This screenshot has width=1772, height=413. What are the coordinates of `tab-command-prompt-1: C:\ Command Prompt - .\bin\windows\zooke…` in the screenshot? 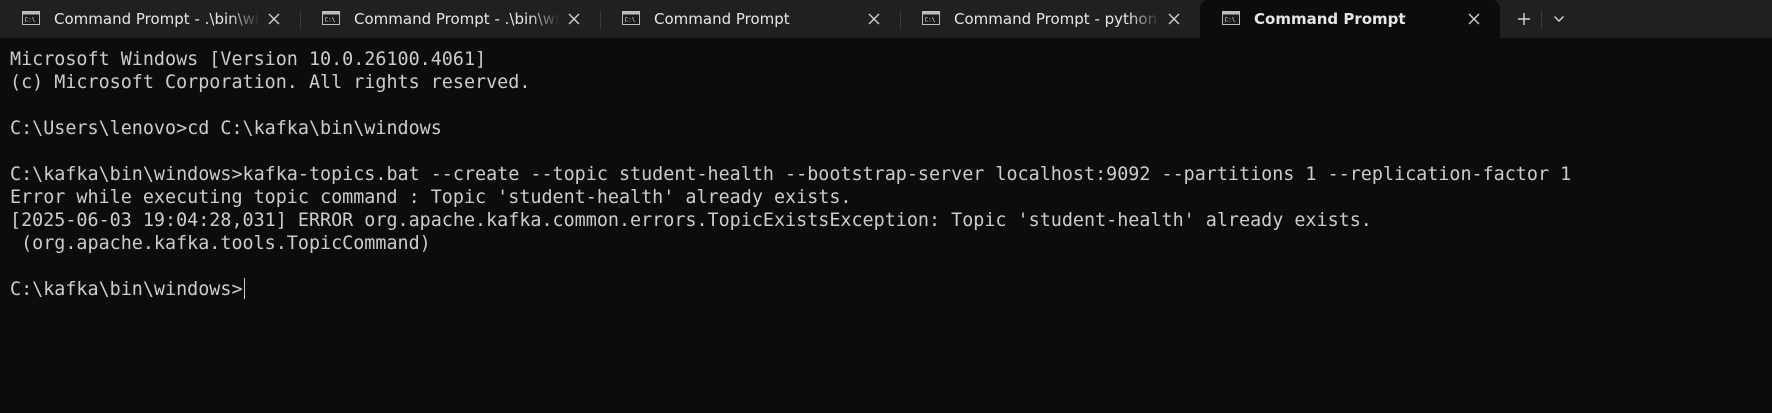 It's located at (150, 19).